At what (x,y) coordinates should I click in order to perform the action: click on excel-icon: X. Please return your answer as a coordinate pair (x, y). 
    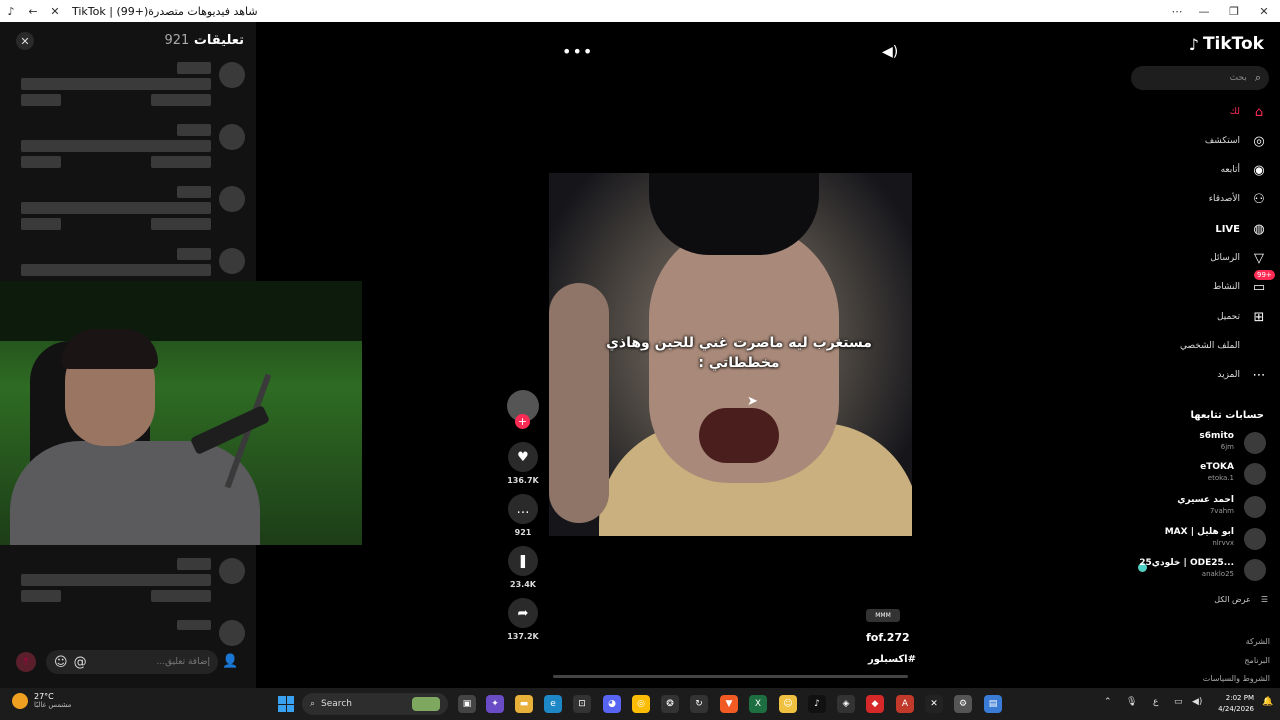
    Looking at the image, I should click on (758, 704).